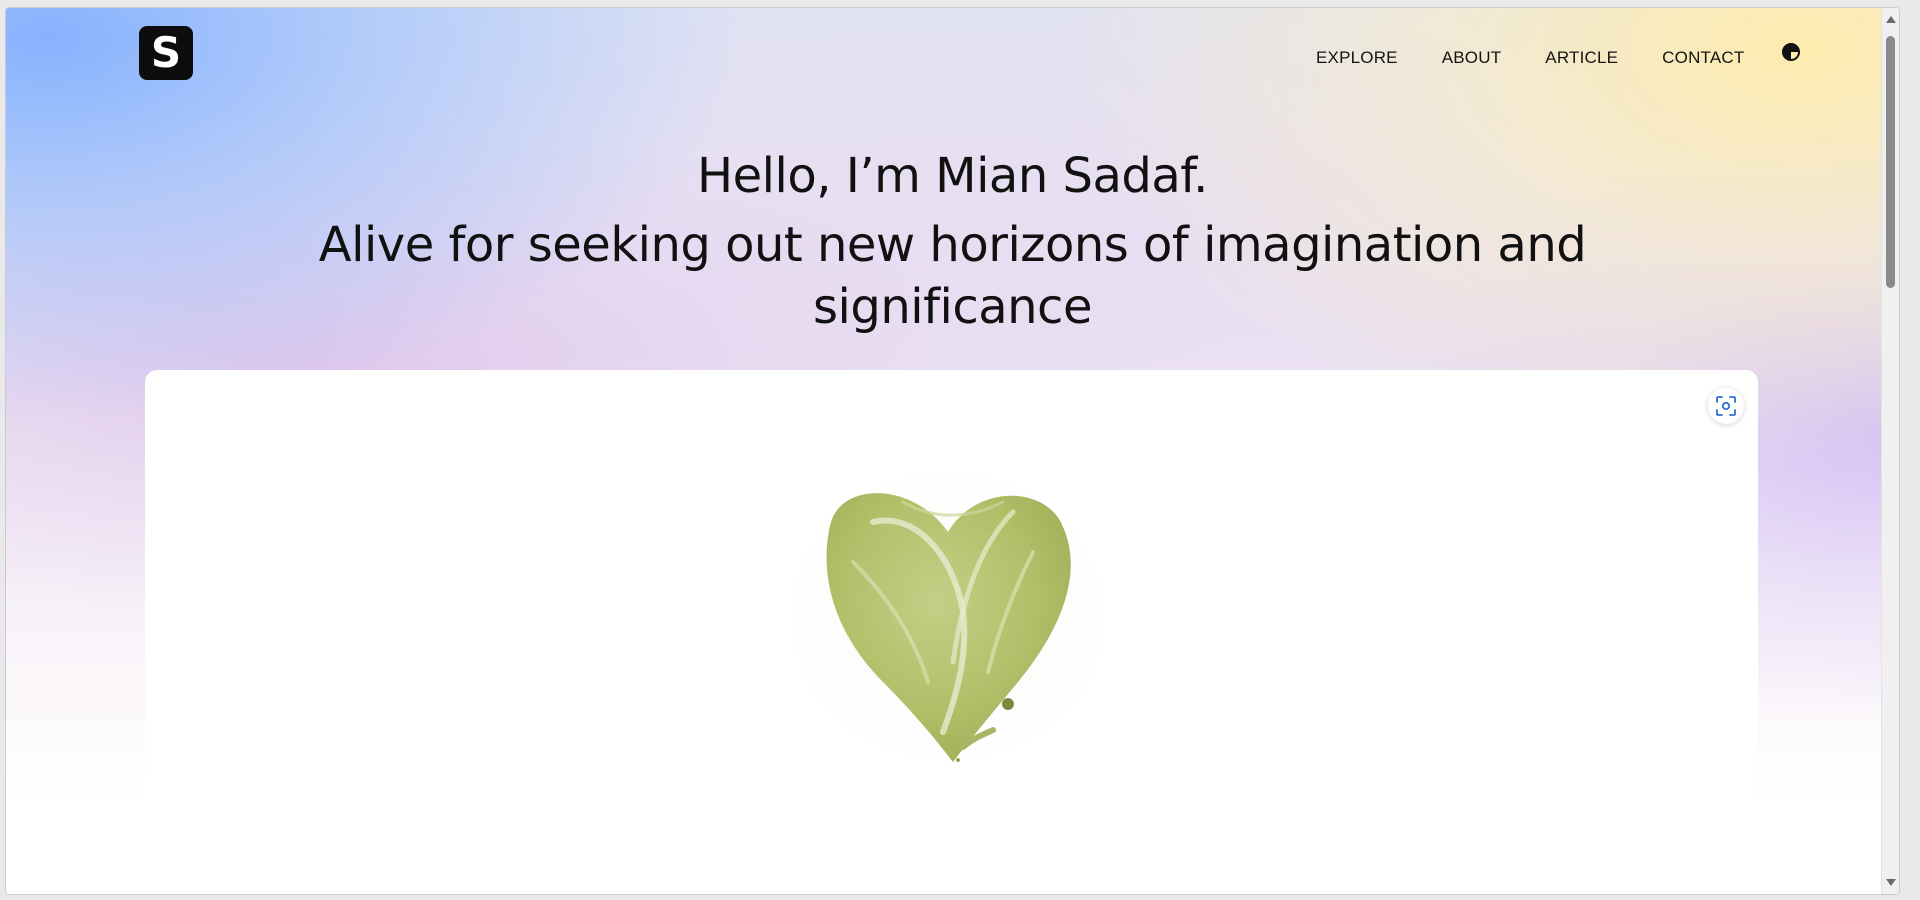  Describe the element at coordinates (1891, 882) in the screenshot. I see `scroll-down-arrow-icon` at that location.